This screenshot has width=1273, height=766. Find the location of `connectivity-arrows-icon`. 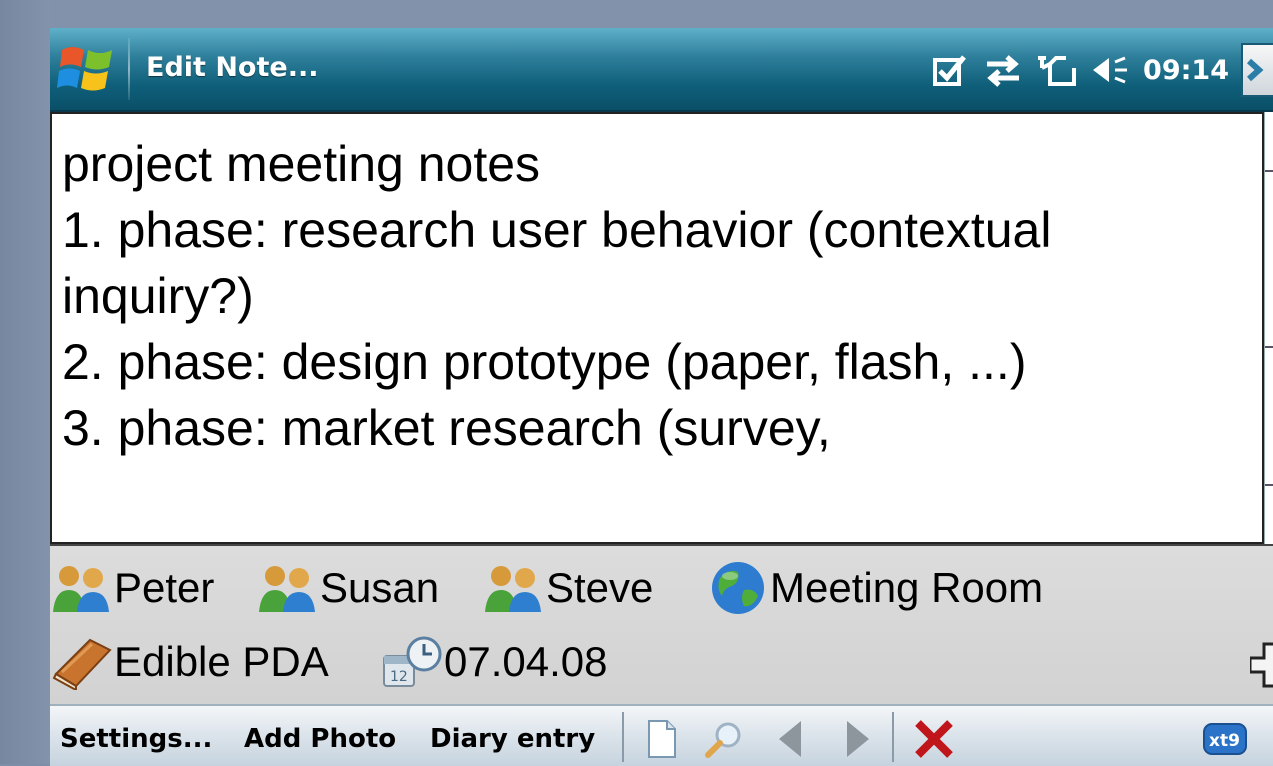

connectivity-arrows-icon is located at coordinates (1003, 70).